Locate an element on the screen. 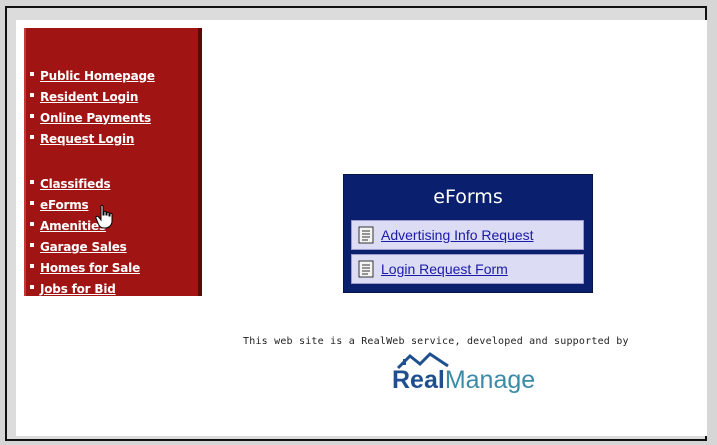 The image size is (717, 445). login-request-form-link: Login Request Form is located at coordinates (444, 269).